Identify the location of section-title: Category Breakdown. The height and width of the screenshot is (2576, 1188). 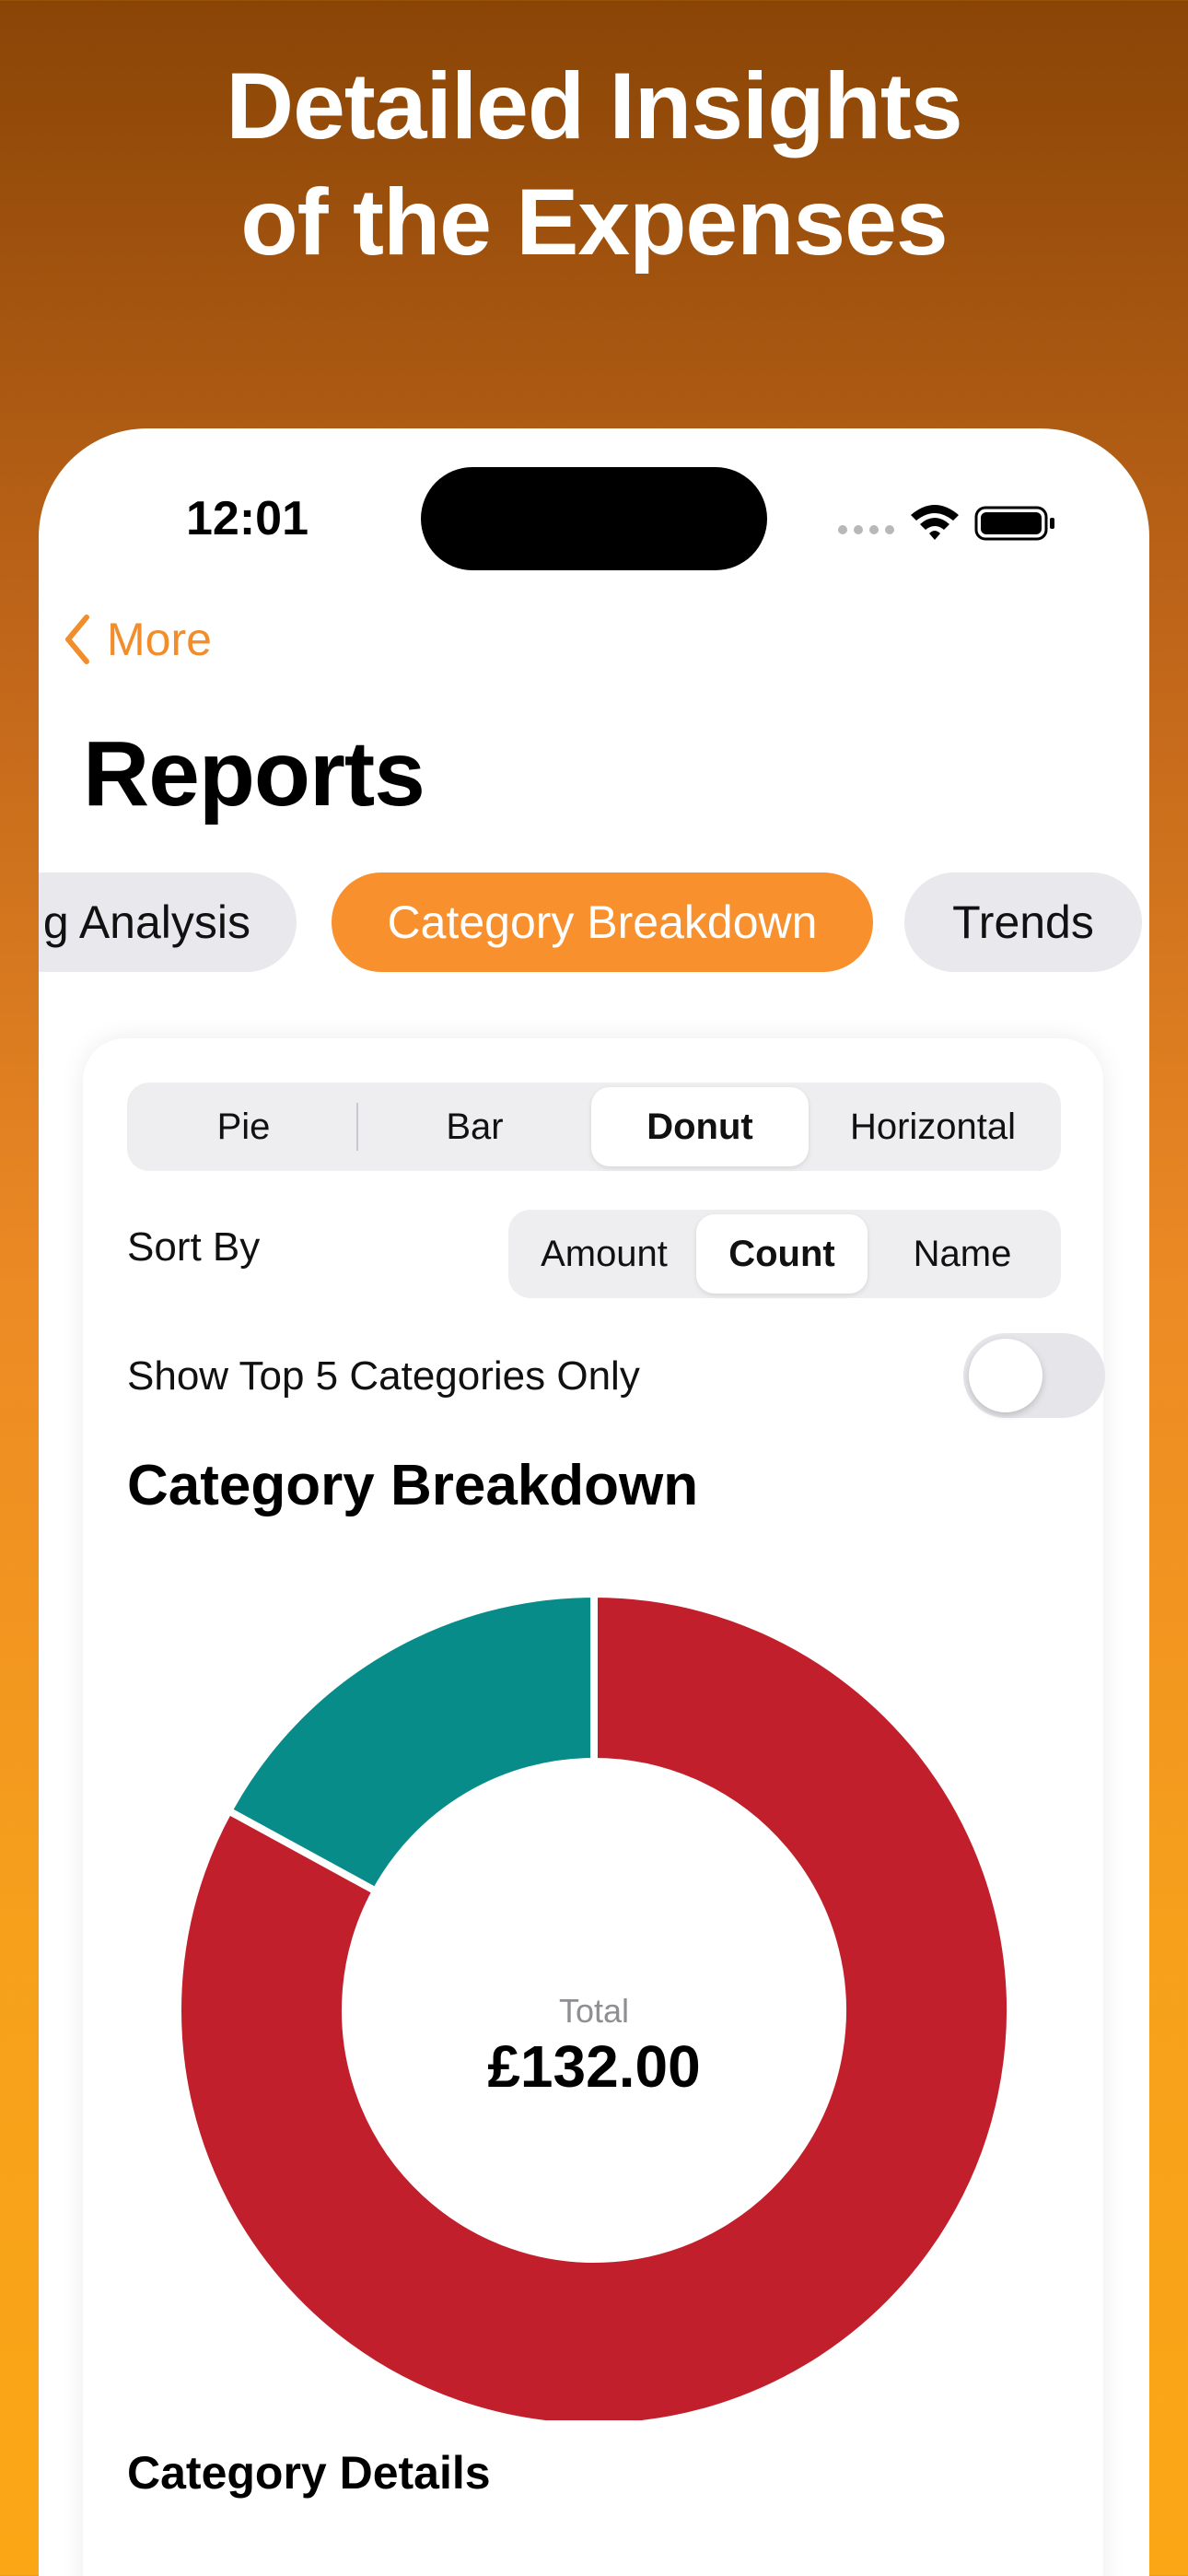
(413, 1485).